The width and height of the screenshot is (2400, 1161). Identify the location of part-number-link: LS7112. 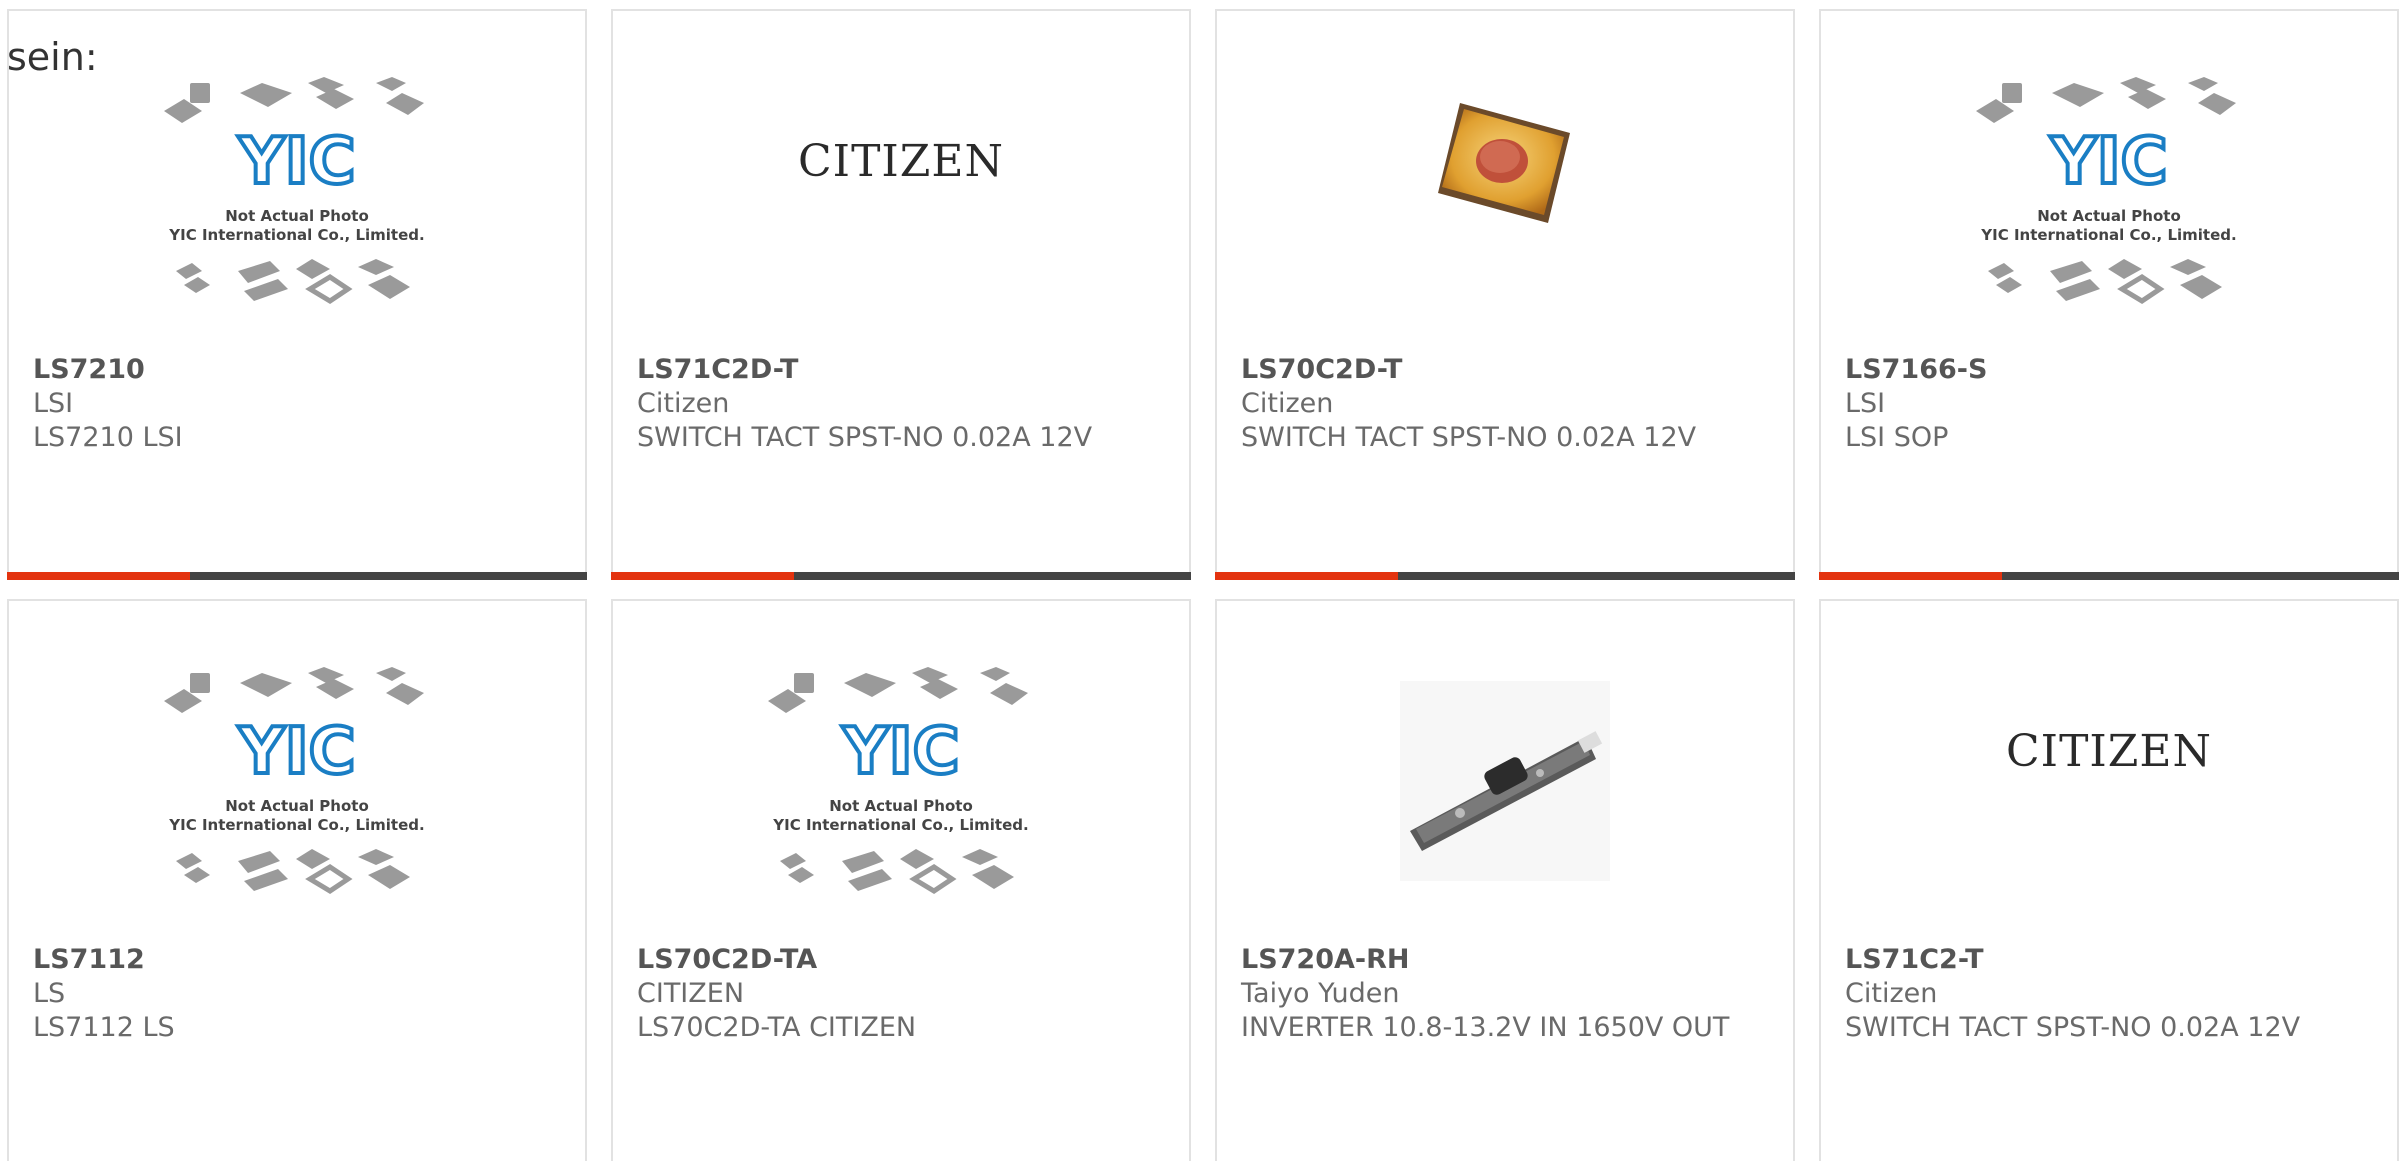
(294, 960).